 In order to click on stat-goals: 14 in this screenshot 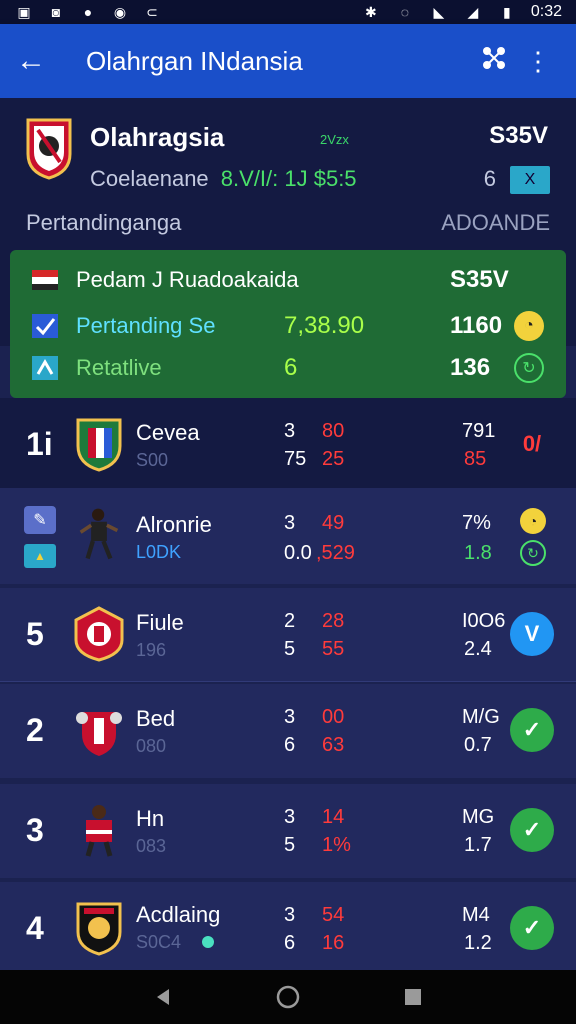, I will do `click(333, 817)`.